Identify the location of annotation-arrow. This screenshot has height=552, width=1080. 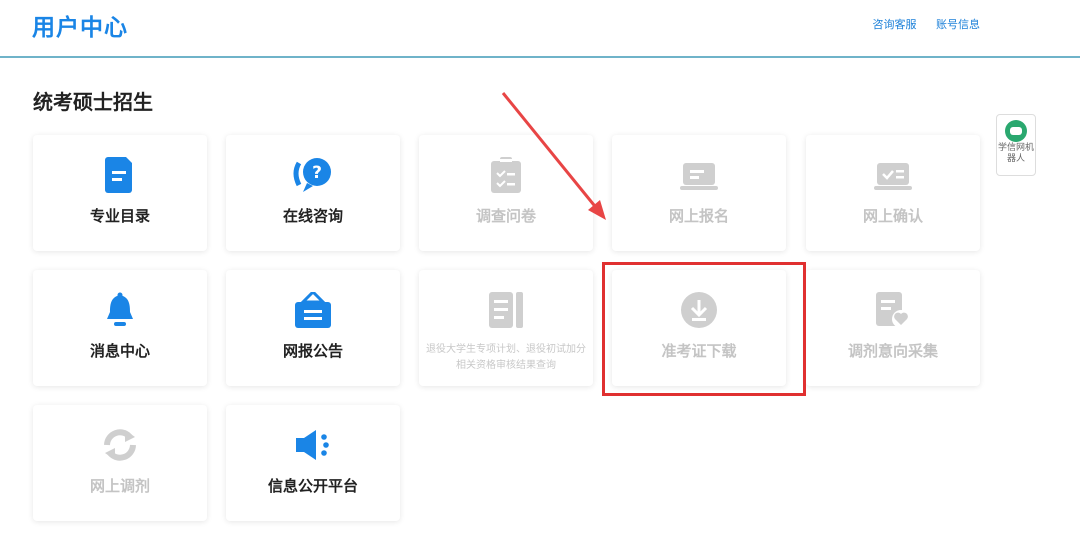
(553, 156).